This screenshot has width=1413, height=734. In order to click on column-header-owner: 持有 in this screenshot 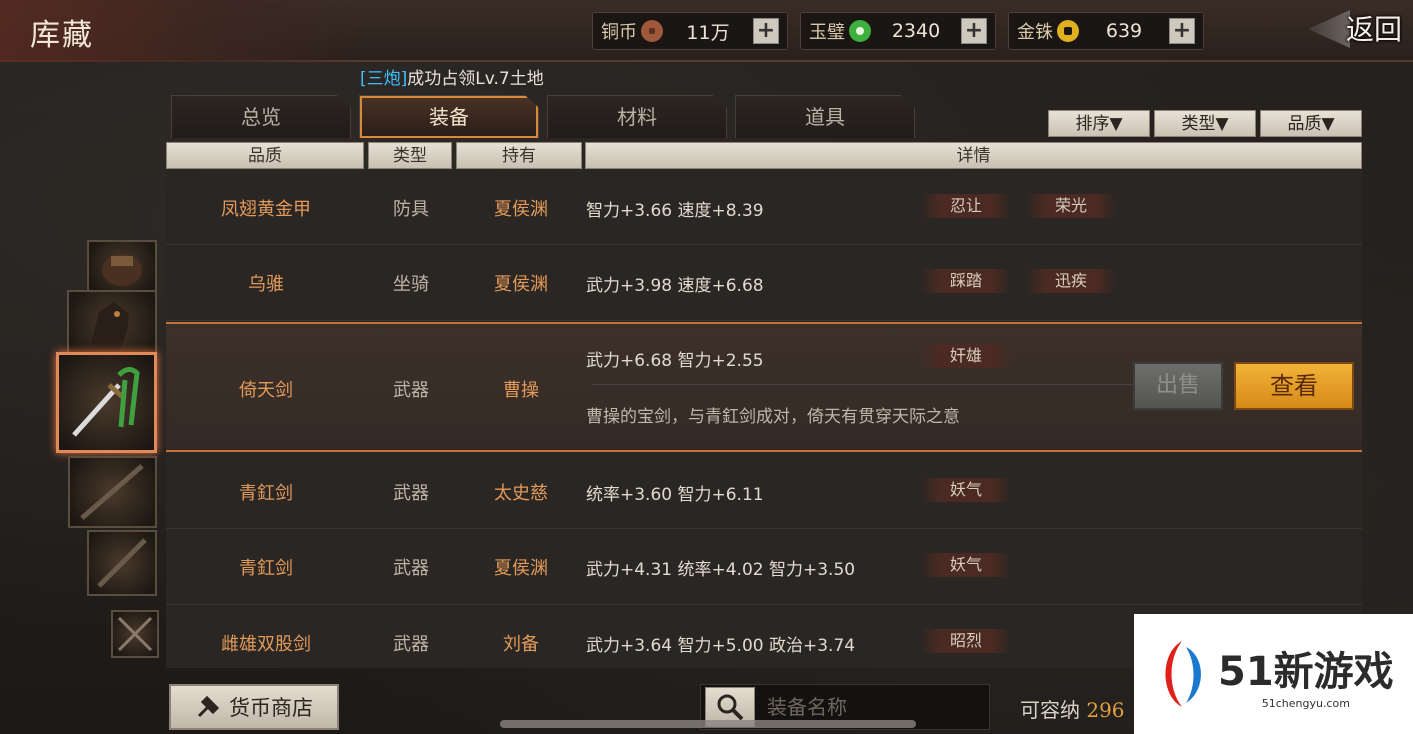, I will do `click(519, 155)`.